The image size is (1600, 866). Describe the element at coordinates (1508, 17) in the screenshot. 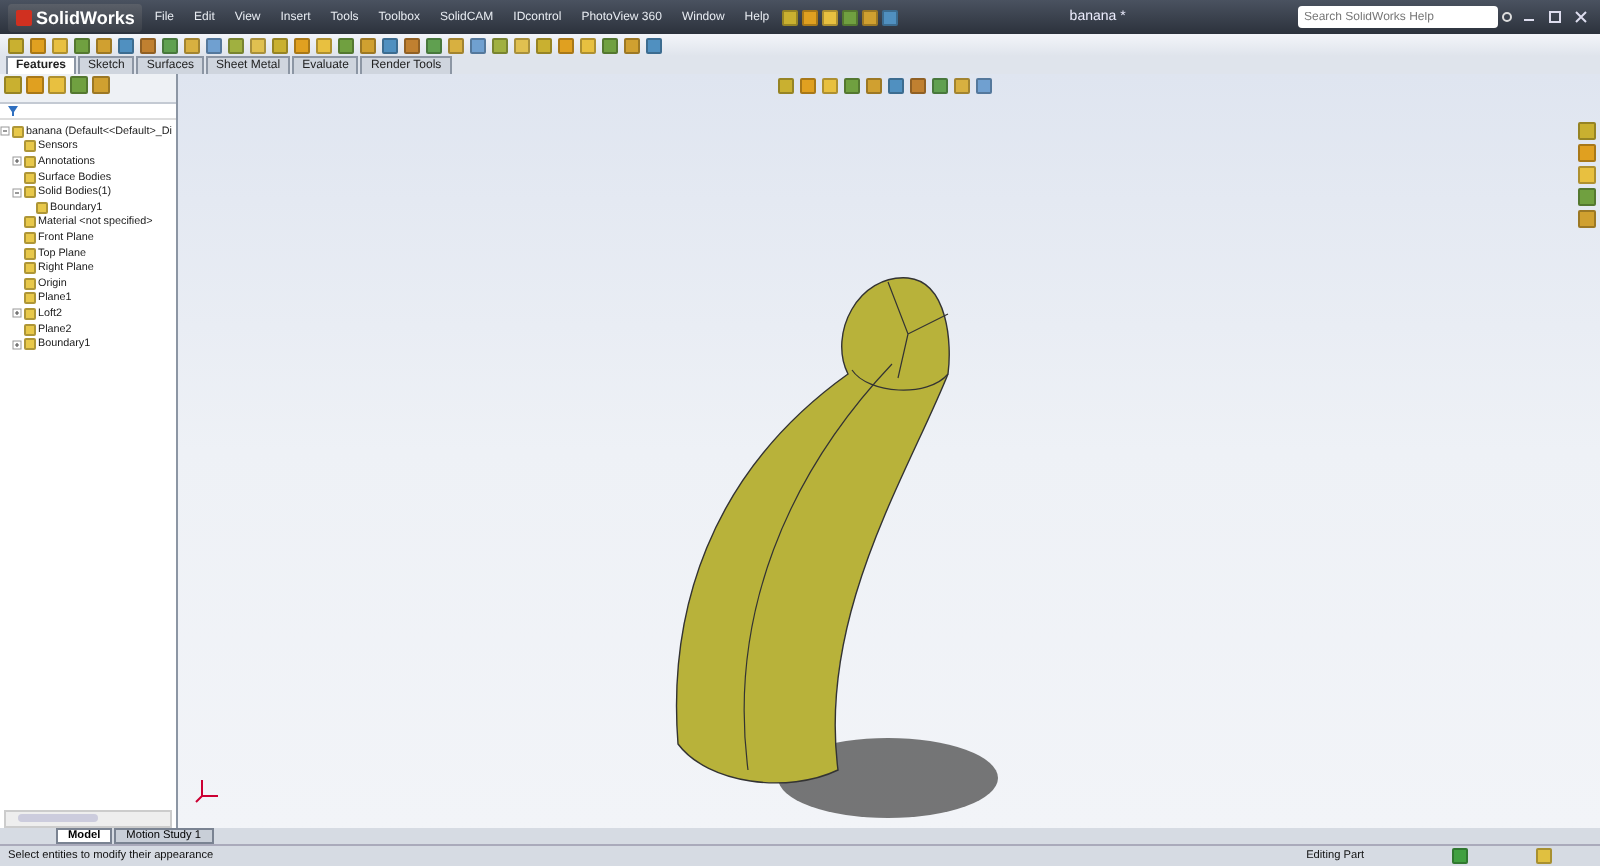

I see `search-icon` at that location.